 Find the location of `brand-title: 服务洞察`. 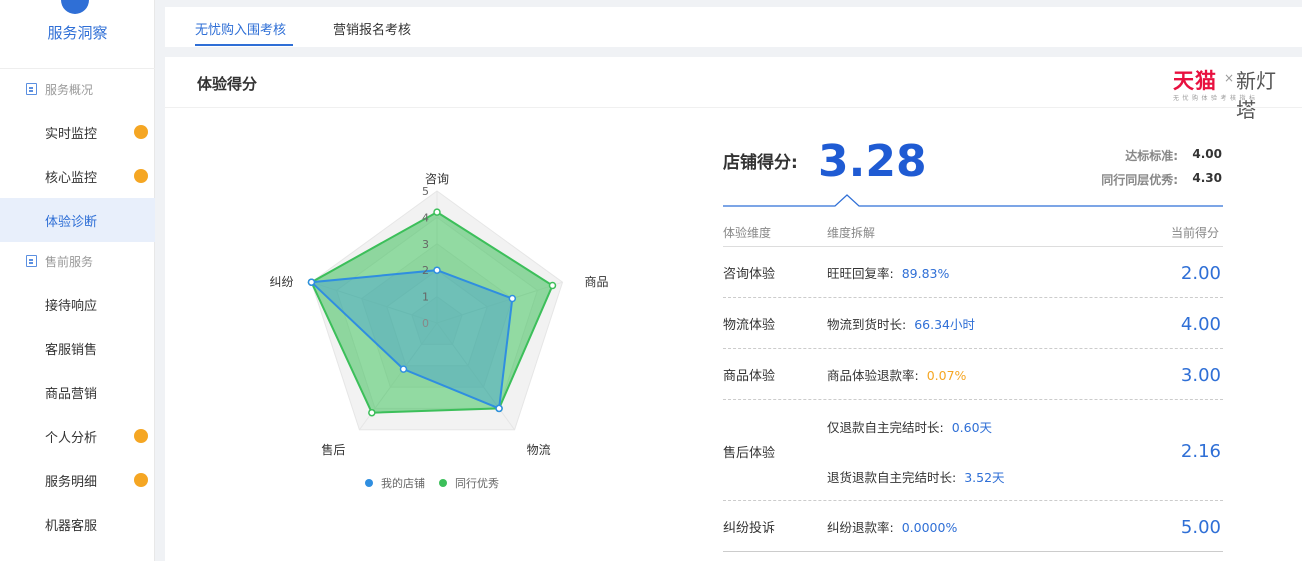

brand-title: 服务洞察 is located at coordinates (77, 33).